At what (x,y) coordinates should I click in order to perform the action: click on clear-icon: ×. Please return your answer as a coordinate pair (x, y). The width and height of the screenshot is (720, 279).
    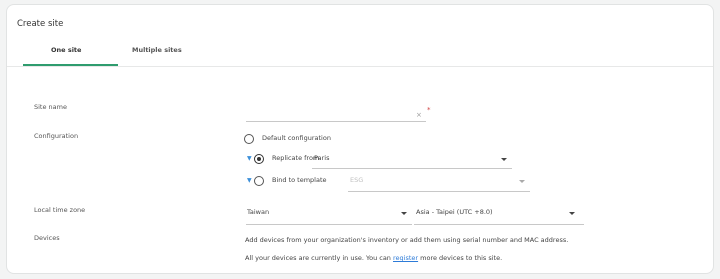
    Looking at the image, I should click on (419, 115).